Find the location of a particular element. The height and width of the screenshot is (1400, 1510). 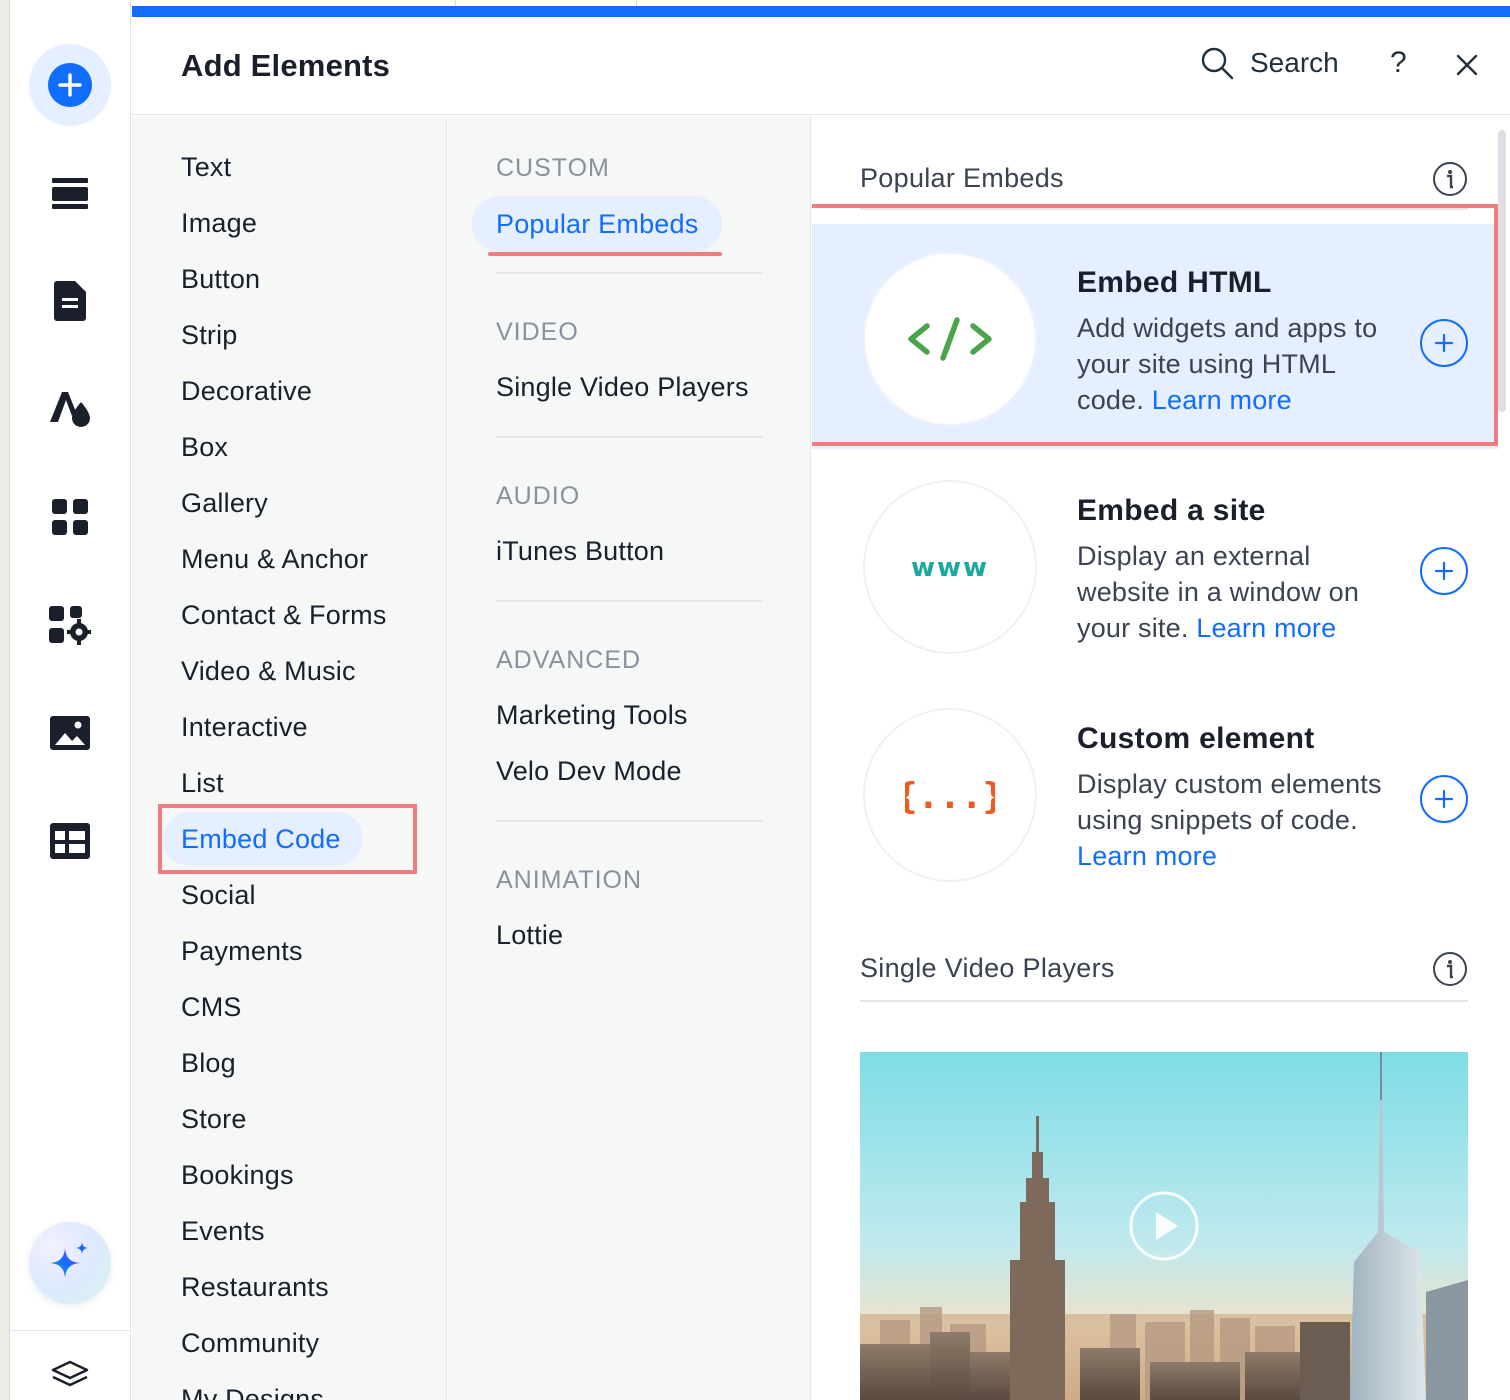

editor-topbar is located at coordinates (821, 9).